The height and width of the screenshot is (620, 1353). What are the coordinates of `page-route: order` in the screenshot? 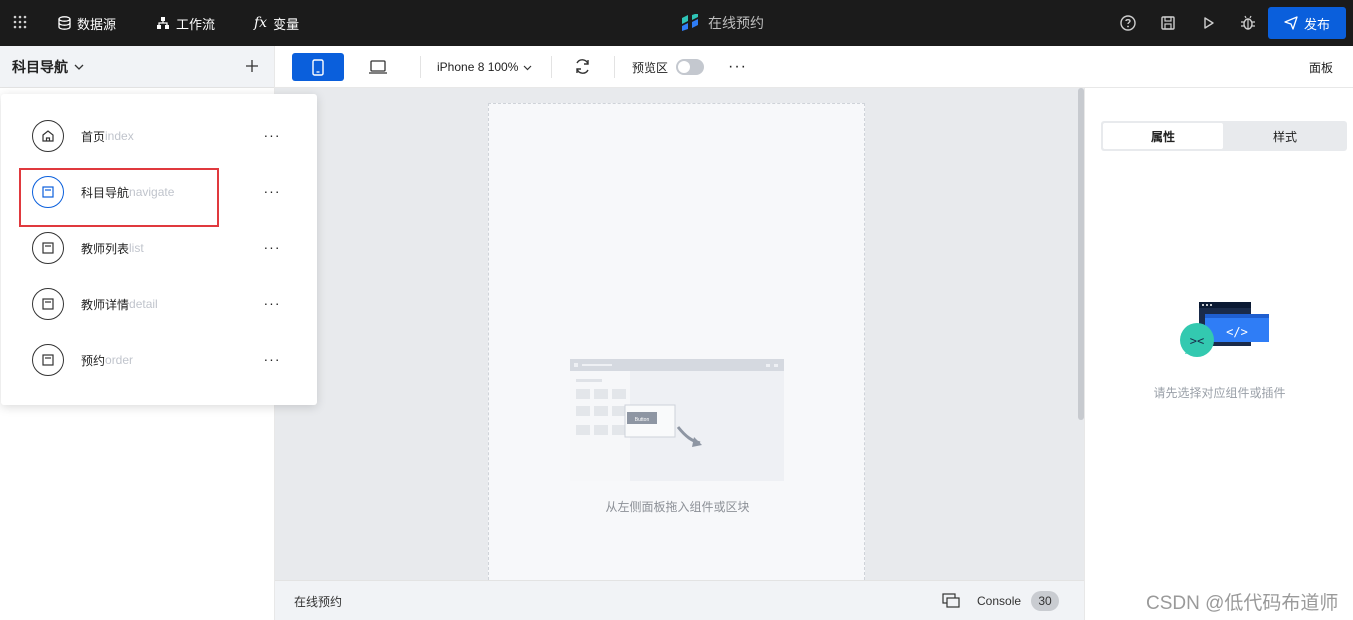 It's located at (119, 360).